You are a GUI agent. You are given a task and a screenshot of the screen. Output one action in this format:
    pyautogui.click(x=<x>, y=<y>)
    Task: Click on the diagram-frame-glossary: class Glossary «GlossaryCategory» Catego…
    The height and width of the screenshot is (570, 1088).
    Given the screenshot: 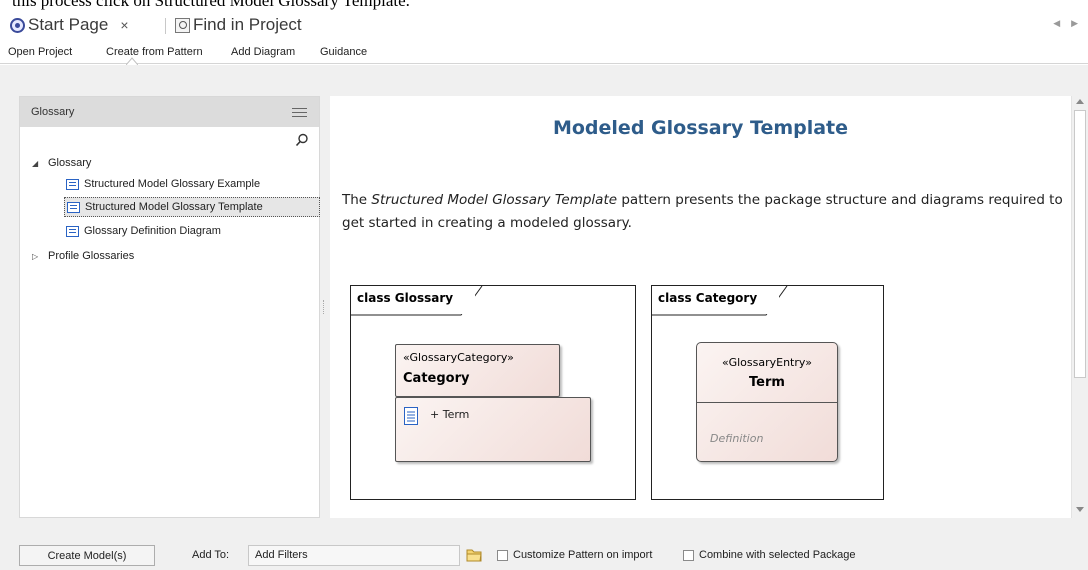 What is the action you would take?
    pyautogui.click(x=493, y=392)
    